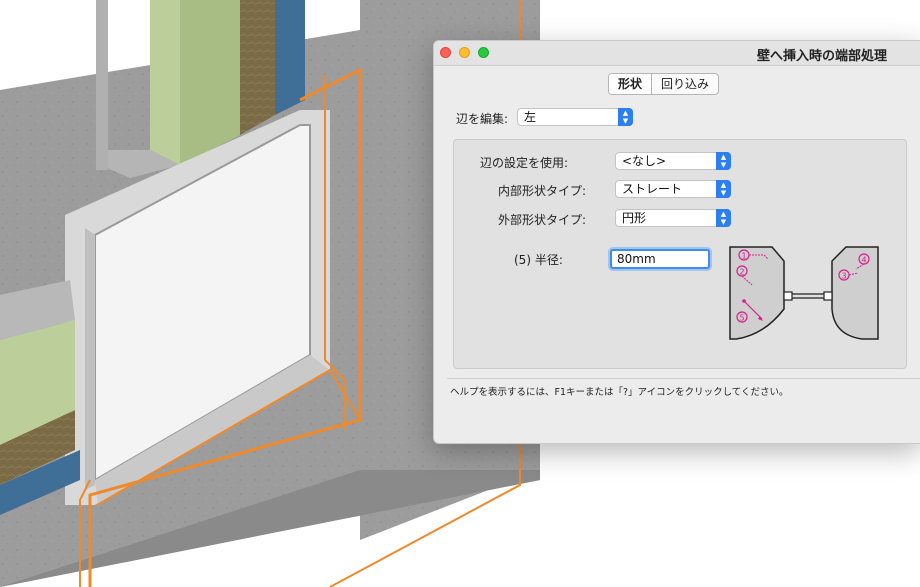 The image size is (920, 587). Describe the element at coordinates (445, 52) in the screenshot. I see `close-icon` at that location.